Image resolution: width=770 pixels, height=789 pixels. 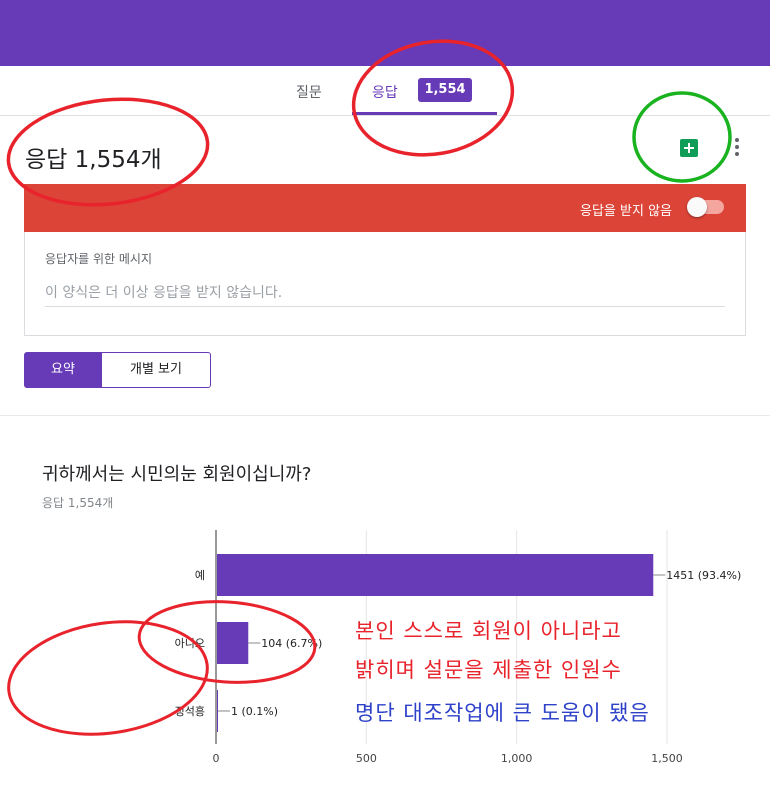 I want to click on individual-view-button: 개별 보기, so click(x=156, y=370).